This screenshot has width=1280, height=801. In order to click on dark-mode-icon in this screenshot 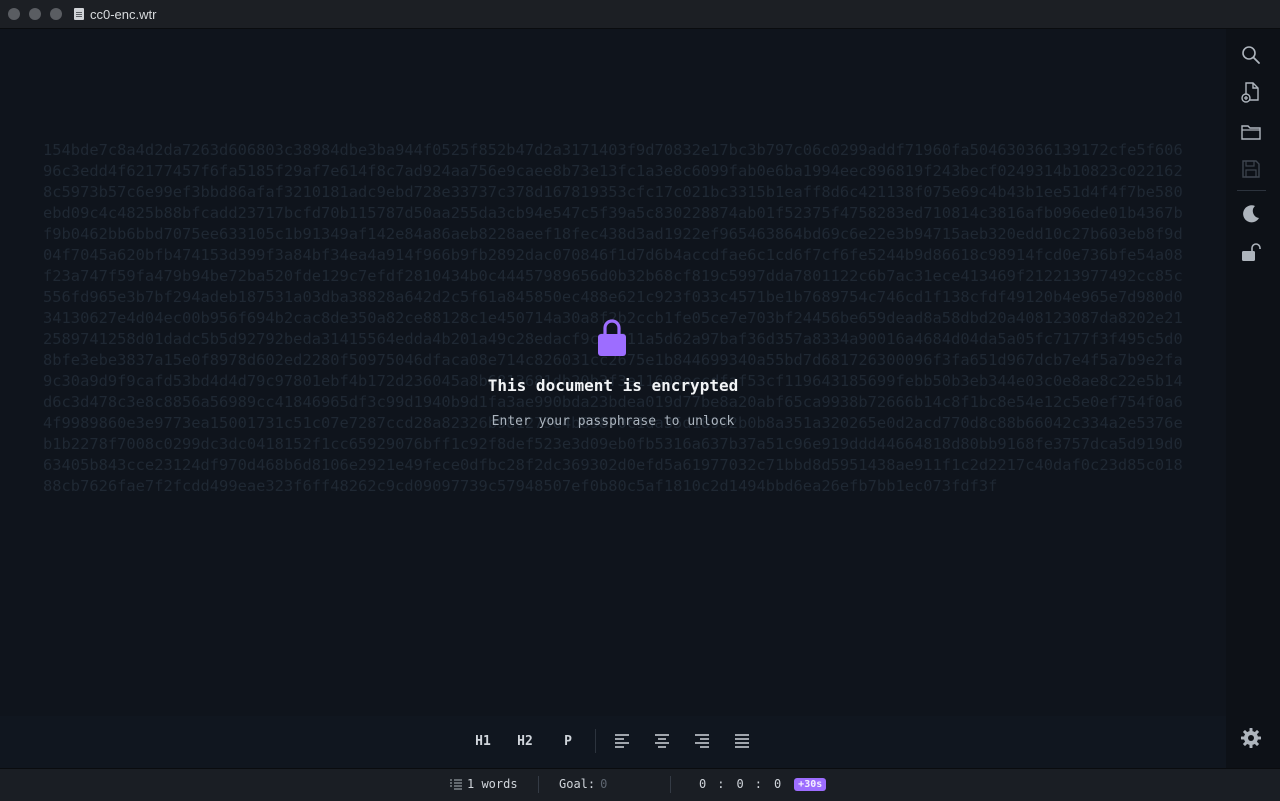, I will do `click(1251, 214)`.